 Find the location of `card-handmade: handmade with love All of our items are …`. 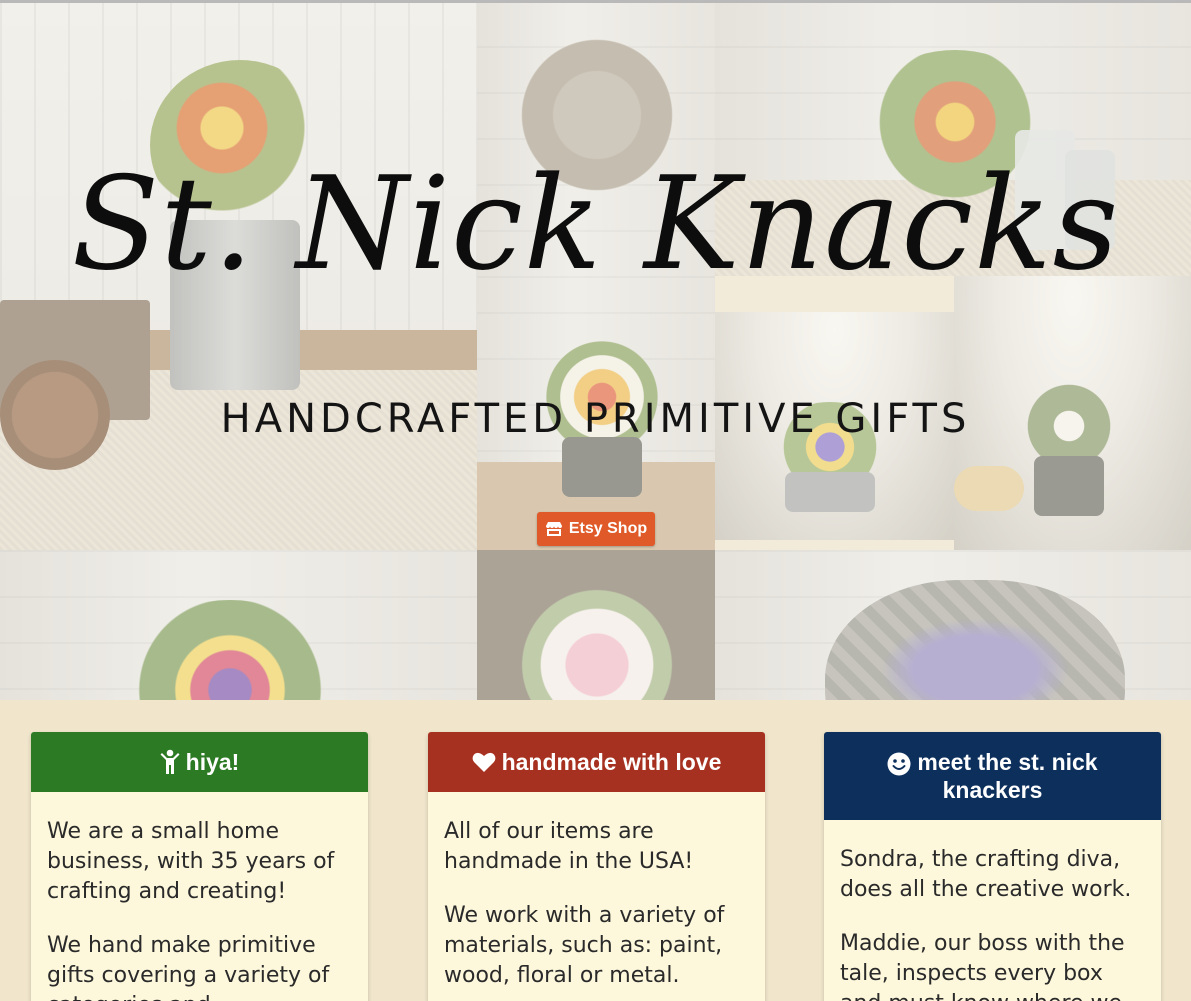

card-handmade: handmade with love All of our items are … is located at coordinates (596, 866).